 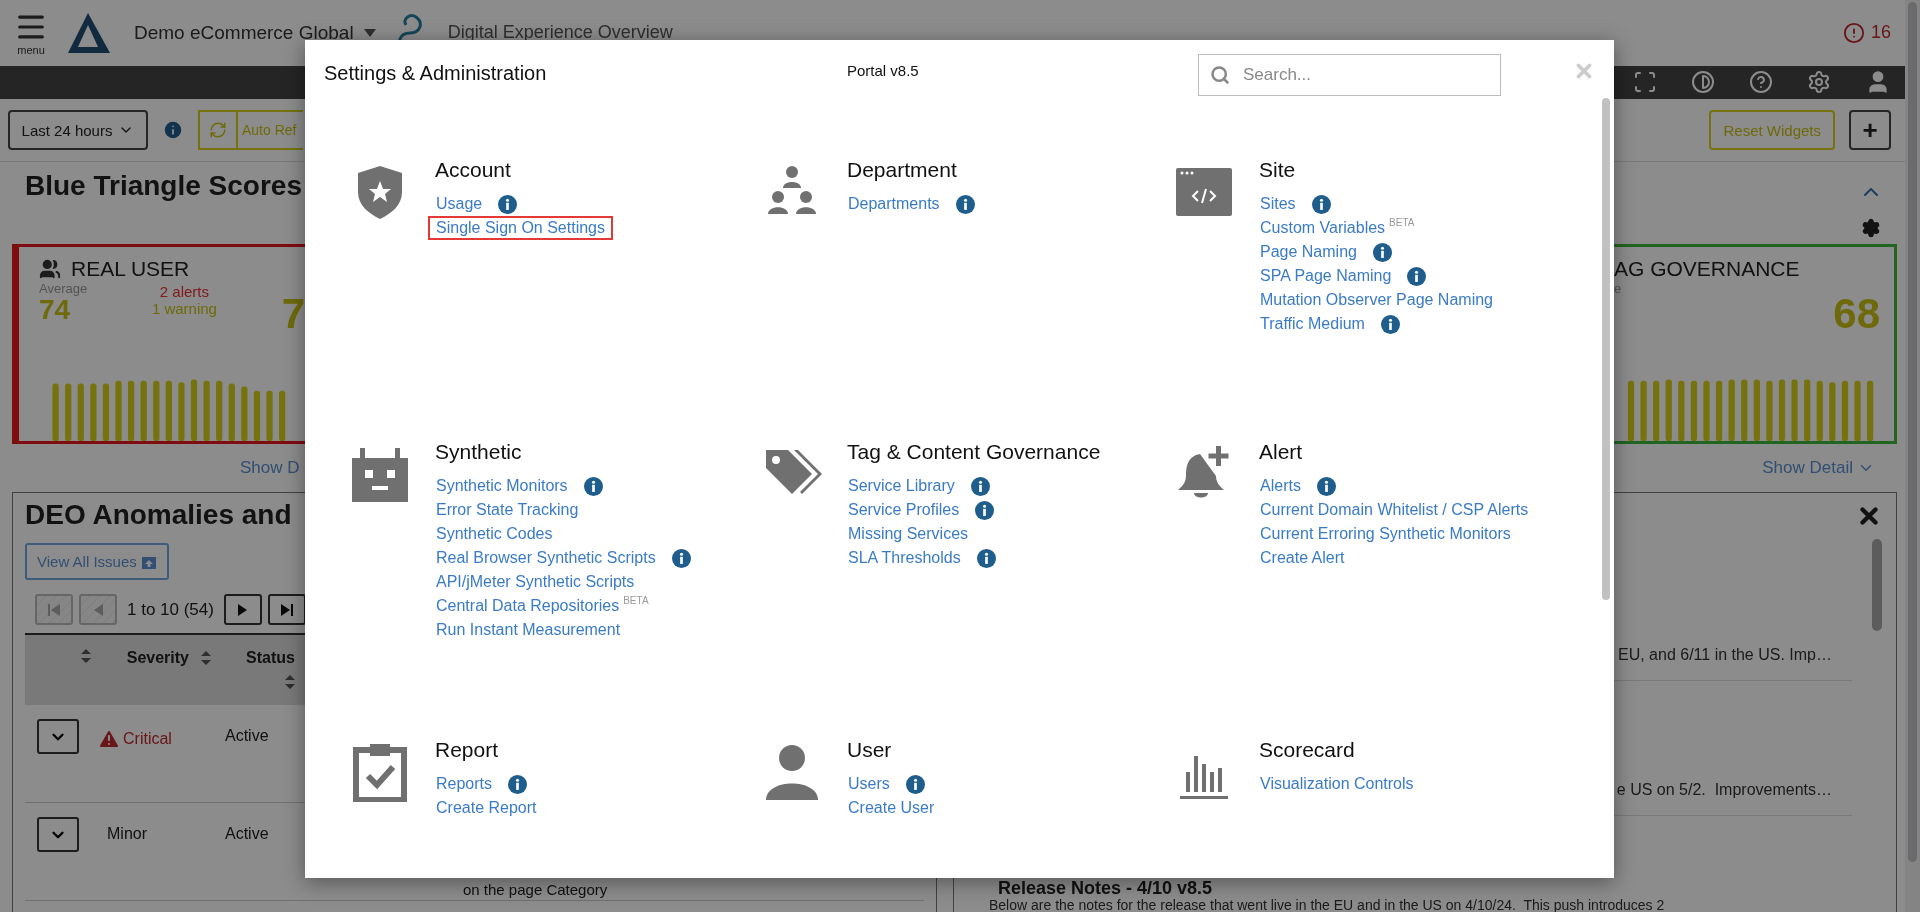 I want to click on settings-link: Sites, so click(x=1278, y=204).